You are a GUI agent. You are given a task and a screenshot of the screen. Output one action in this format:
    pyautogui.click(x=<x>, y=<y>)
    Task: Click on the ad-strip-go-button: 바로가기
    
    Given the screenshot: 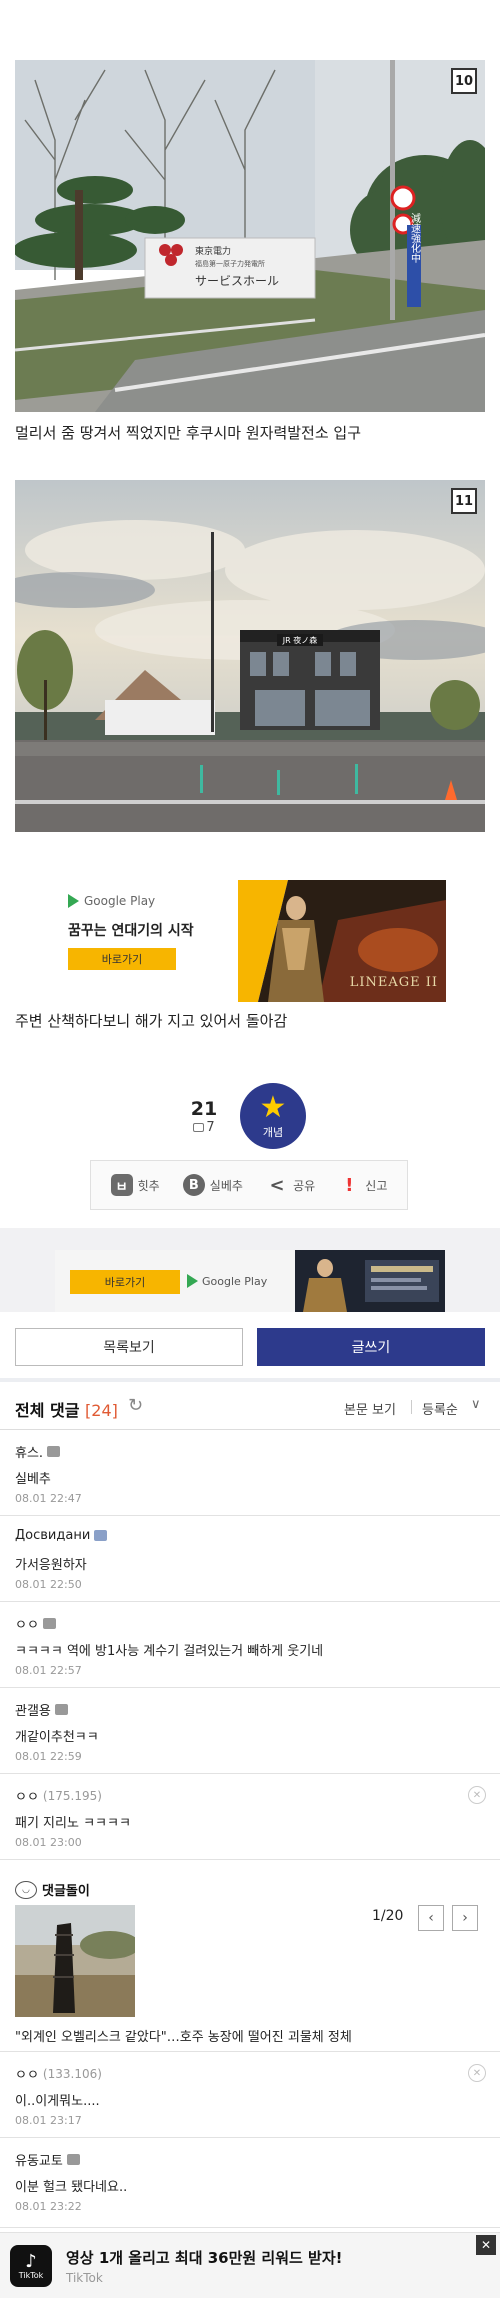 What is the action you would take?
    pyautogui.click(x=125, y=1282)
    